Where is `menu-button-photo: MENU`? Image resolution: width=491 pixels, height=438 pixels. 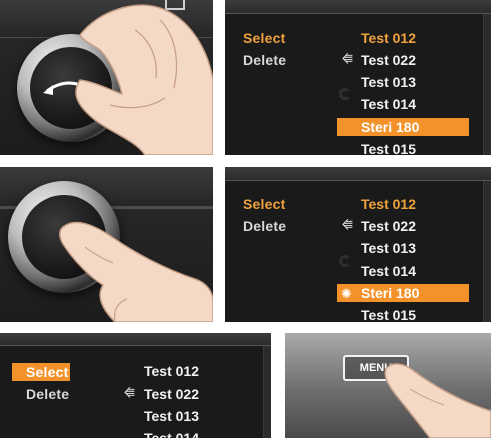
menu-button-photo: MENU is located at coordinates (388, 385).